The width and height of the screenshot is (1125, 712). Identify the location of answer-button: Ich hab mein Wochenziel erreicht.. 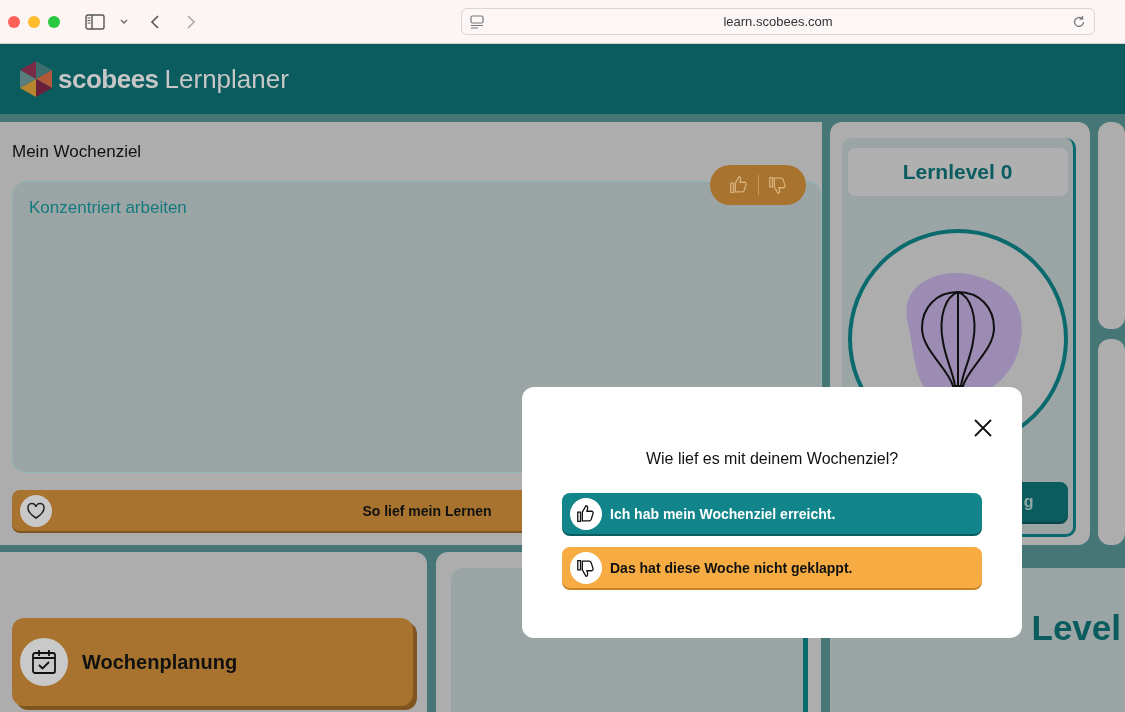
(772, 513).